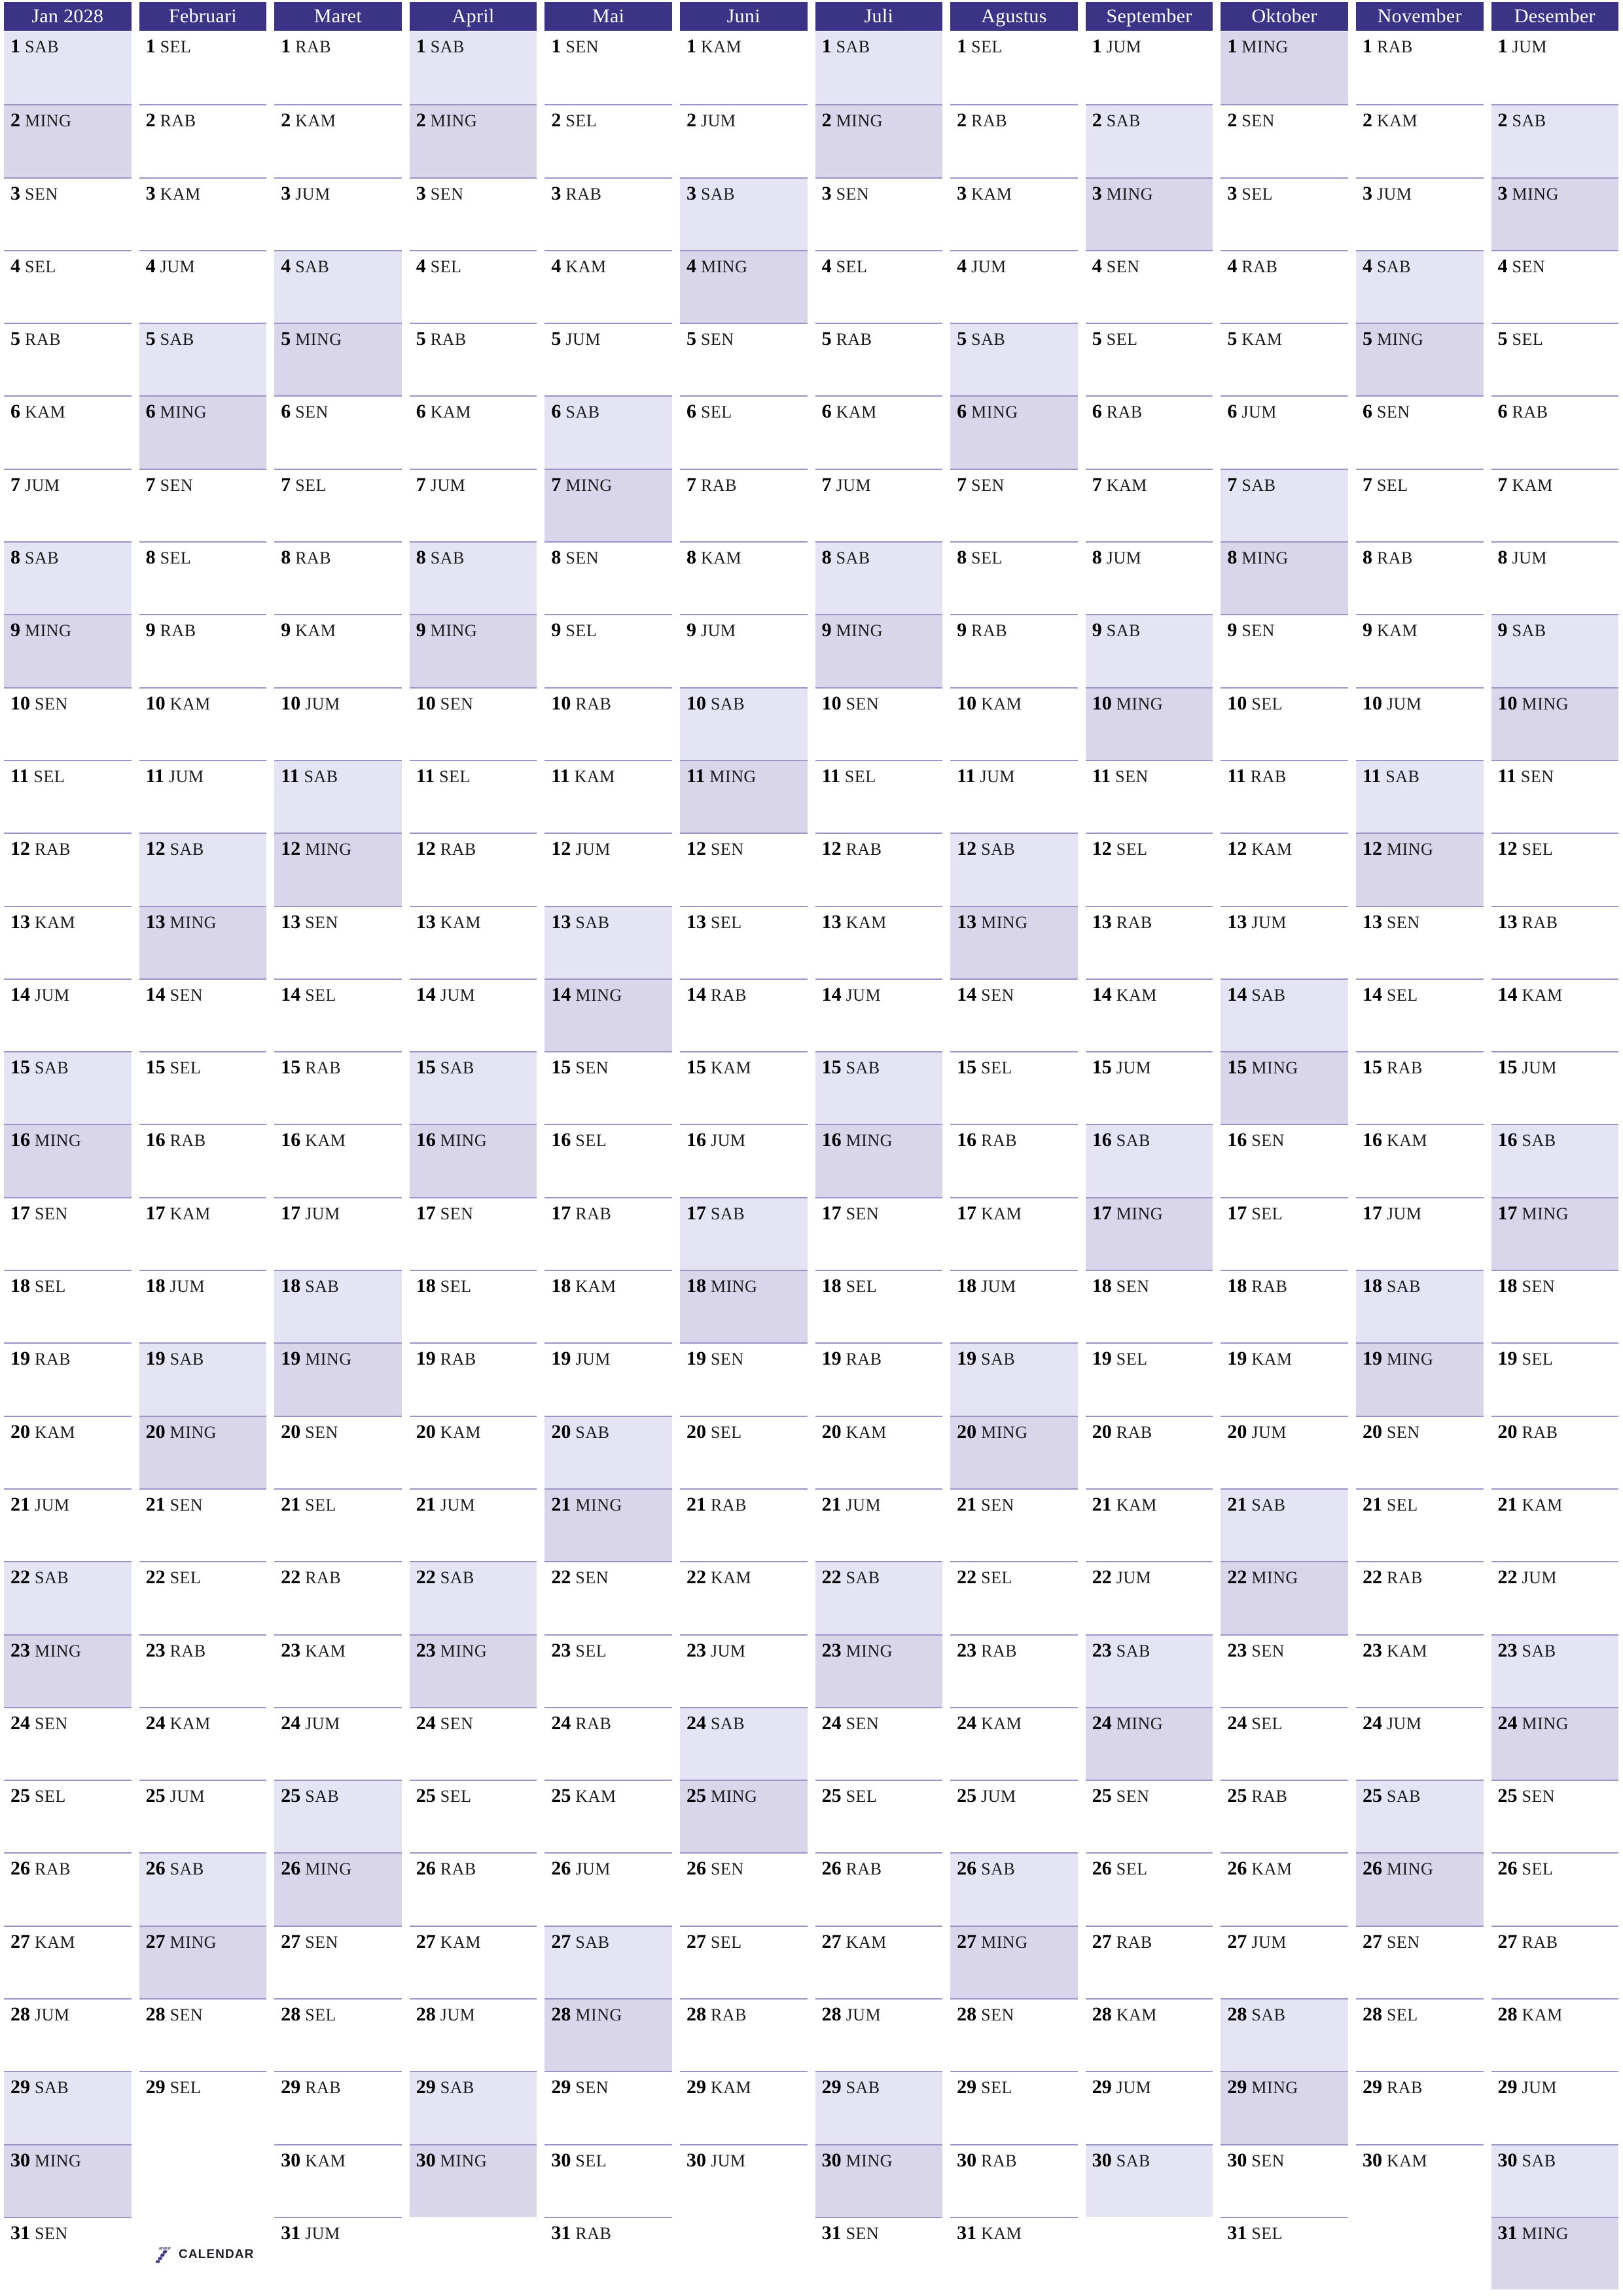 This screenshot has width=1623, height=2296. Describe the element at coordinates (338, 941) in the screenshot. I see `day-cell: 13 SEN` at that location.